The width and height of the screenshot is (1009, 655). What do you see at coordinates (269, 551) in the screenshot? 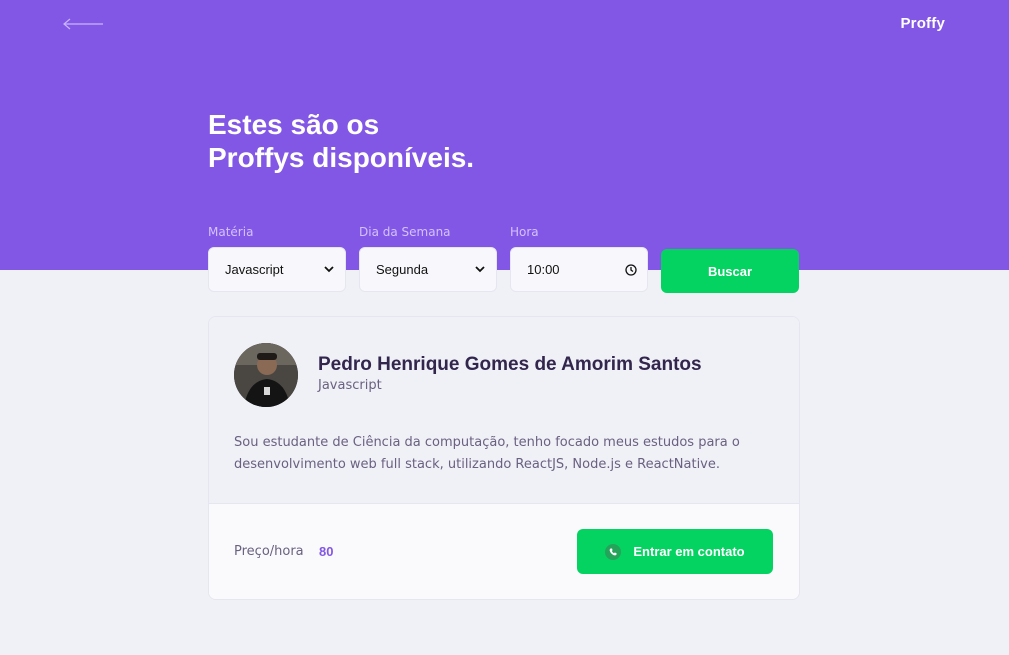
I see `price-label: Preço/hora` at bounding box center [269, 551].